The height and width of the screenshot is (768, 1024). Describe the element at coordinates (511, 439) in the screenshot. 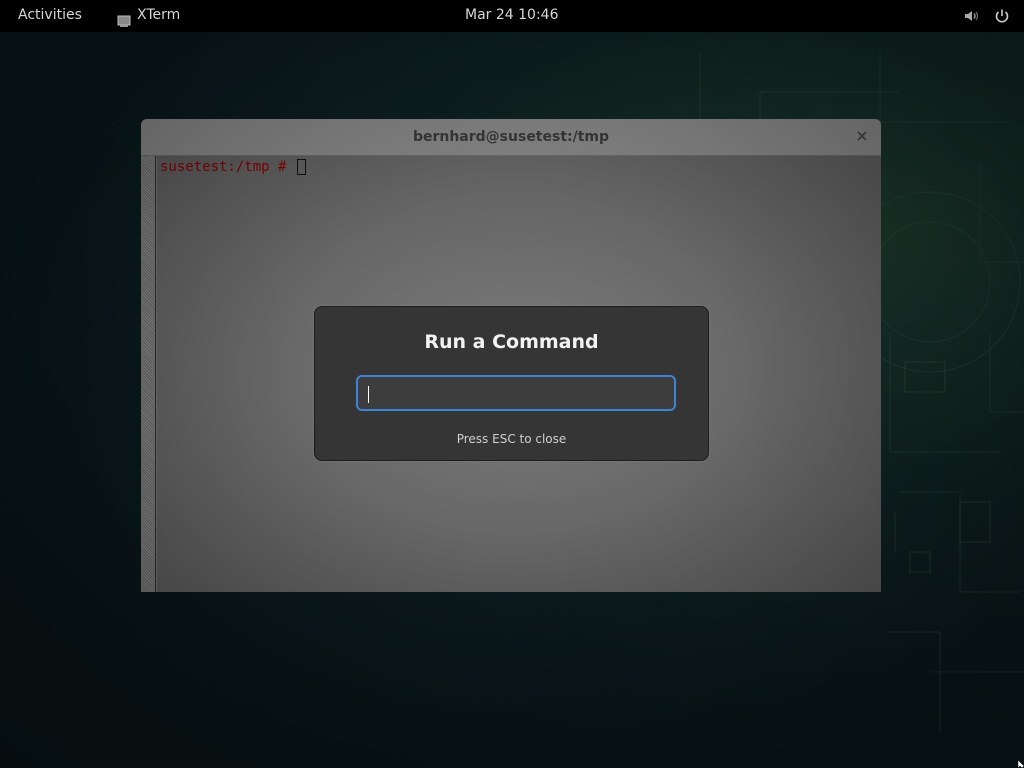

I see `dialog-hint: Press ESC to close` at that location.